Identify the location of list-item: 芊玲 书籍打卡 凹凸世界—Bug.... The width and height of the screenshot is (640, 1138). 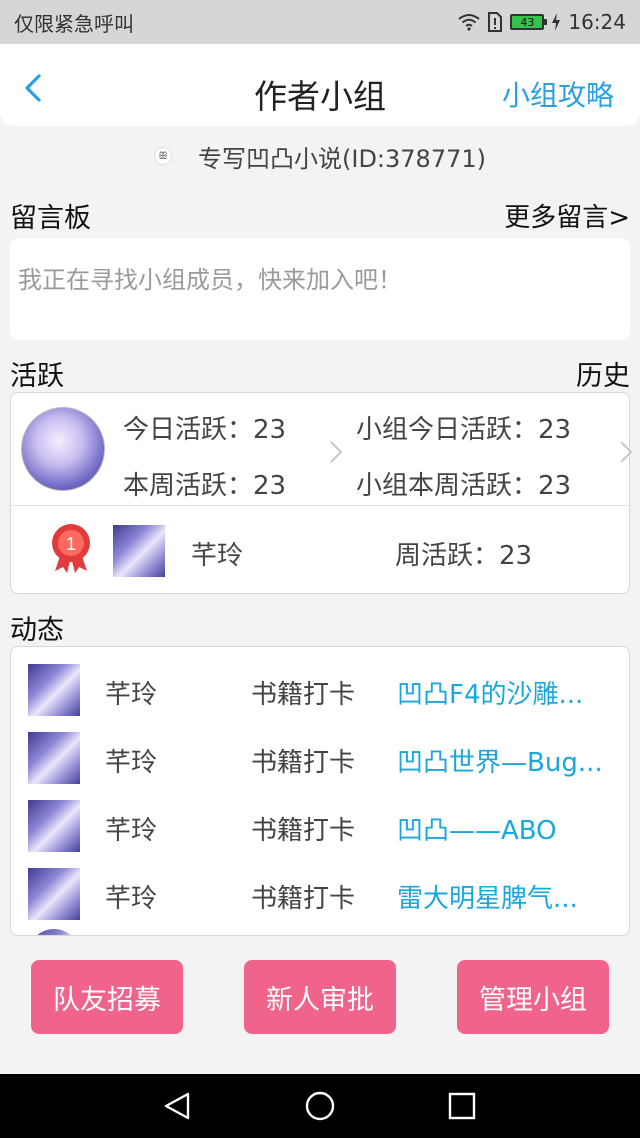
(320, 753).